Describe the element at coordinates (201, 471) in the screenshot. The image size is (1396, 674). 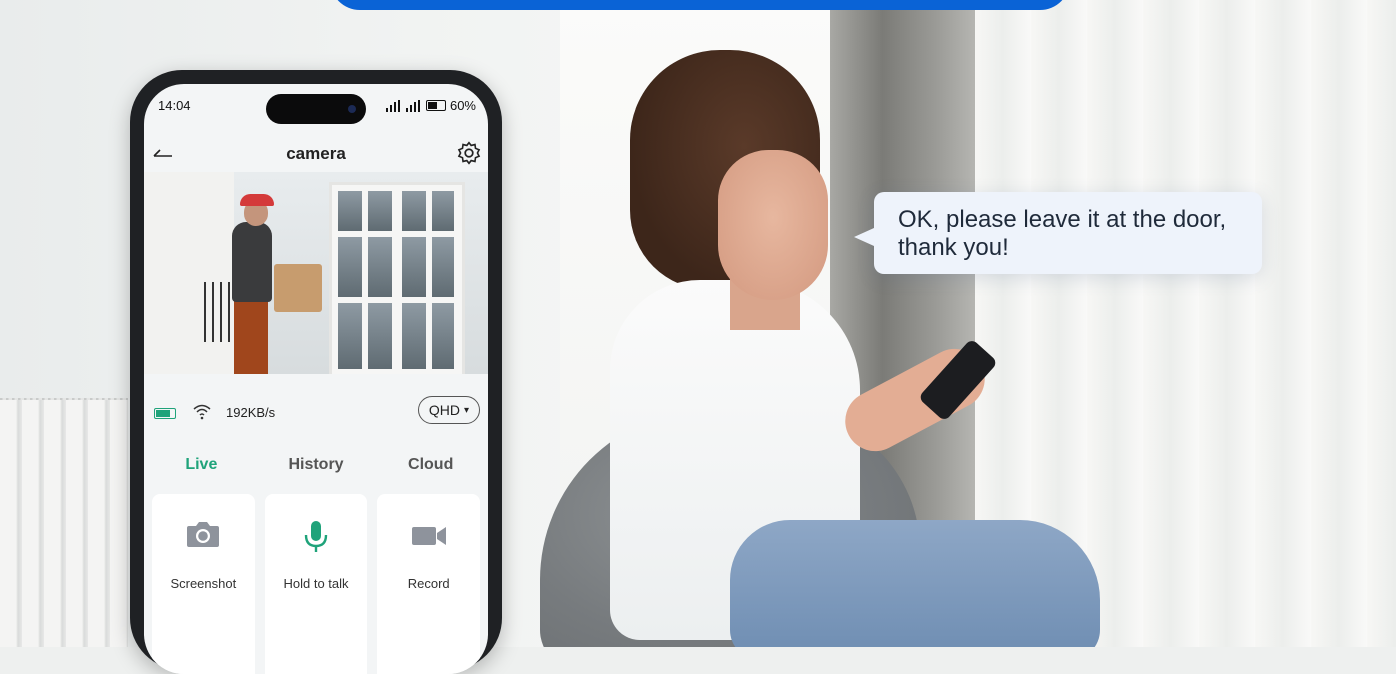
I see `tab-live: Live` at that location.